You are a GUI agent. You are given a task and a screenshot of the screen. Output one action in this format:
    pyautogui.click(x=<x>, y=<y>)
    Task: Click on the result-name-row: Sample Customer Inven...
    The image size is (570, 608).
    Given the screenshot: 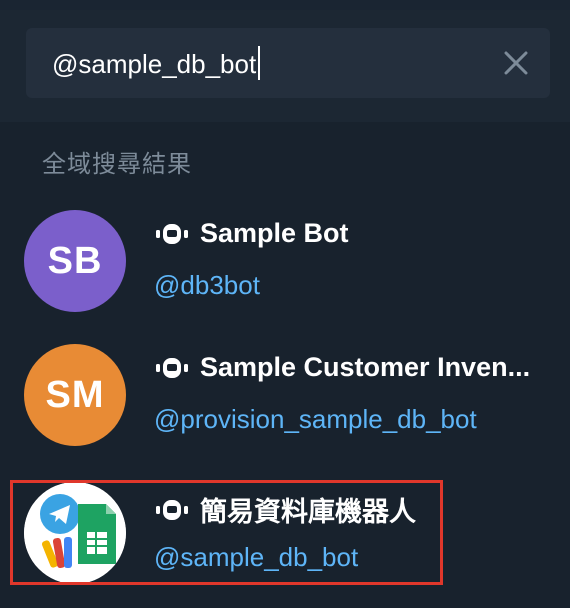 What is the action you would take?
    pyautogui.click(x=342, y=367)
    